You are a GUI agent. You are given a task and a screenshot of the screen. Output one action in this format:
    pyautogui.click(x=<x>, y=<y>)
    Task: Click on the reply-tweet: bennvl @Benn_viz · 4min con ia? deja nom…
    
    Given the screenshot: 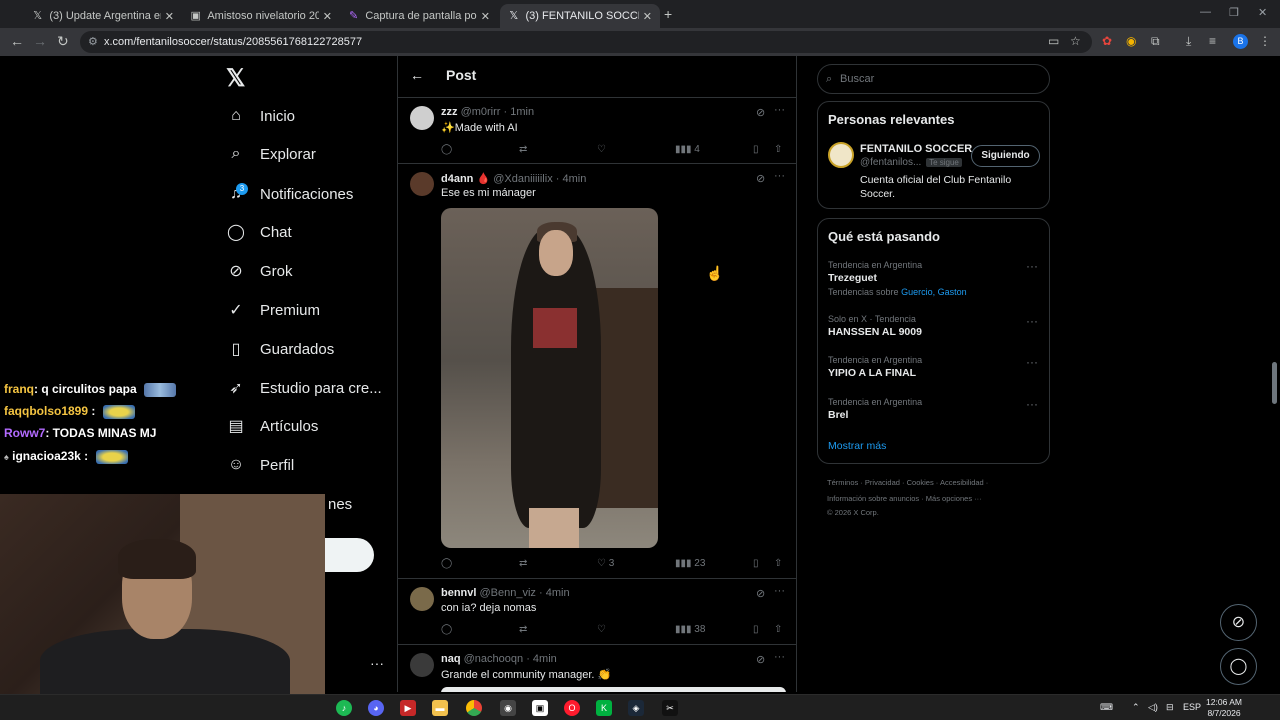 What is the action you would take?
    pyautogui.click(x=597, y=612)
    